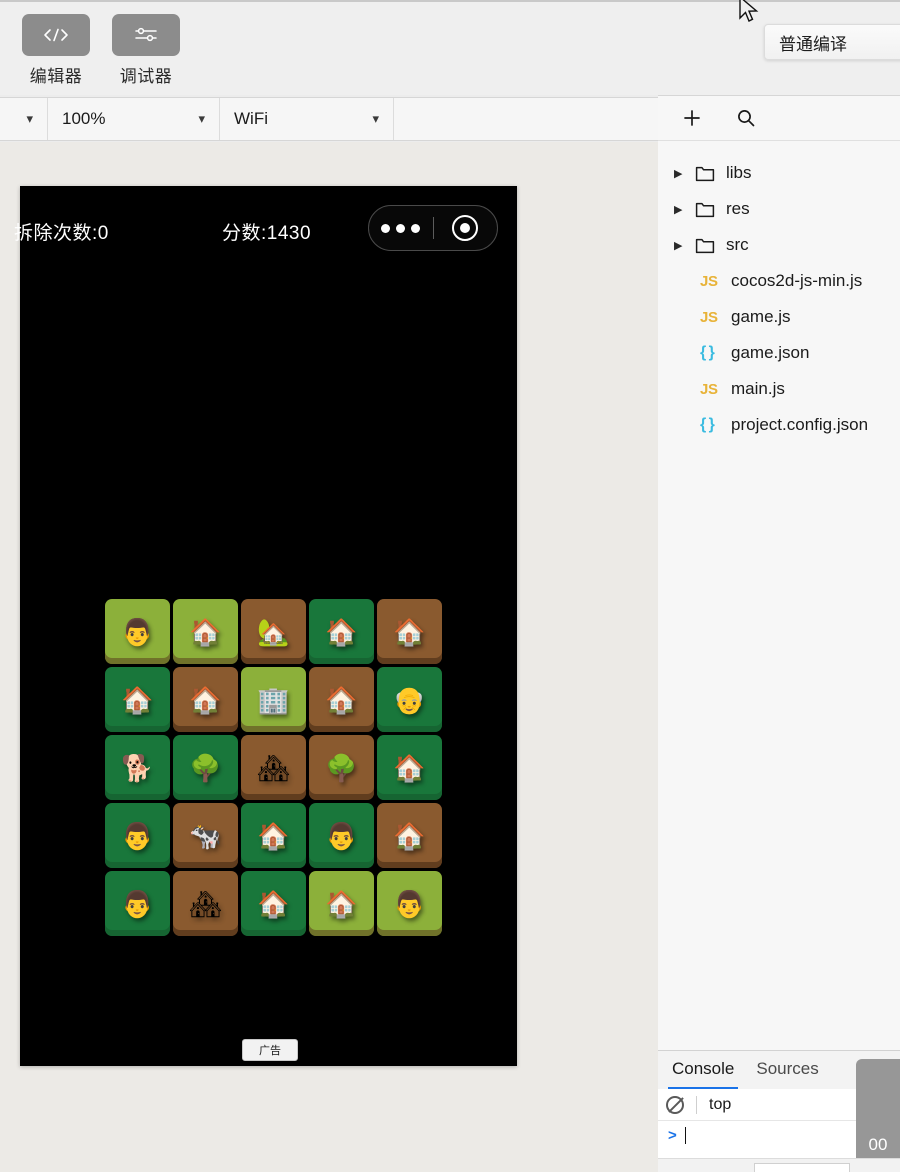 The image size is (900, 1172). I want to click on board-cell-r2-c3: 🌳, so click(341, 767).